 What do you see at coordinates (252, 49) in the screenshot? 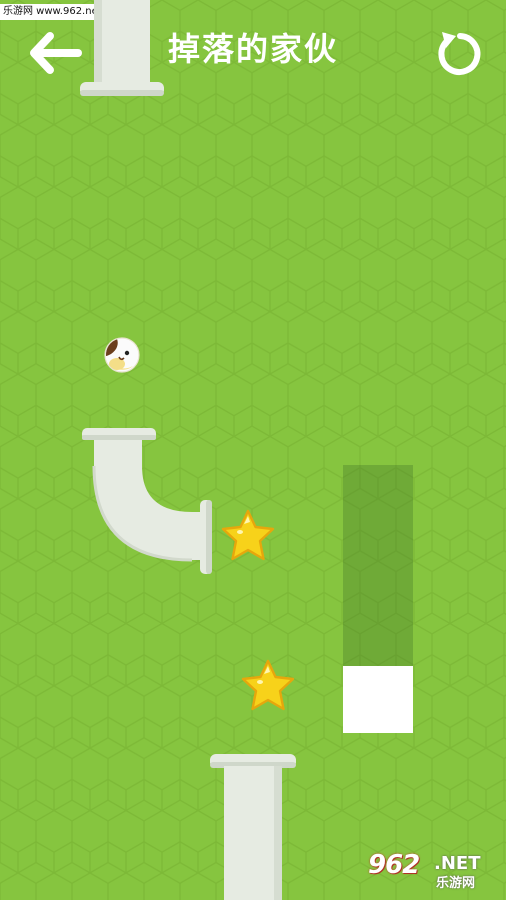
I see `level-title: 掉落的家伙` at bounding box center [252, 49].